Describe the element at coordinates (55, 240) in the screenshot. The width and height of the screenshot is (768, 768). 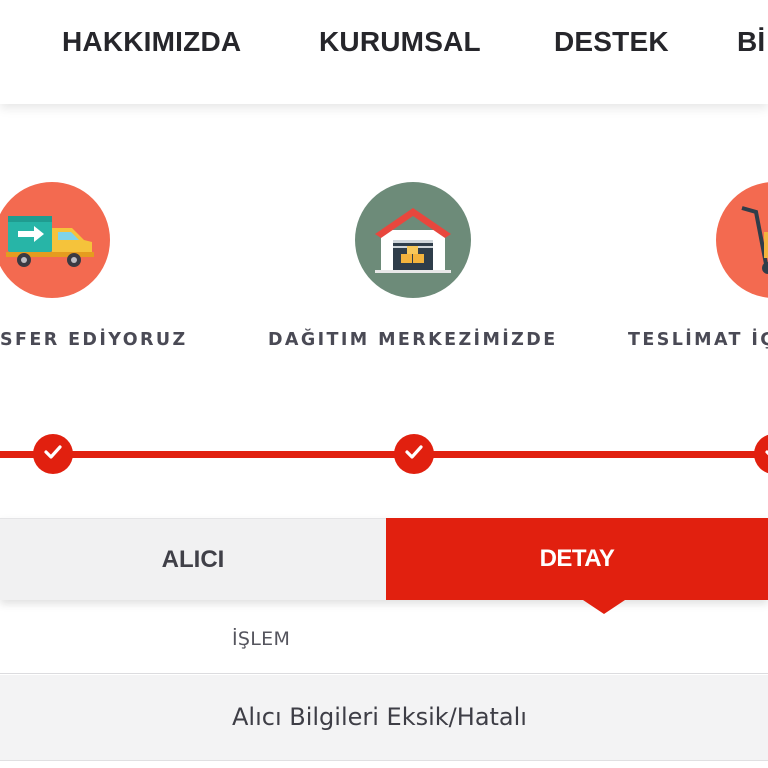
I see `delivery-truck-icon` at that location.